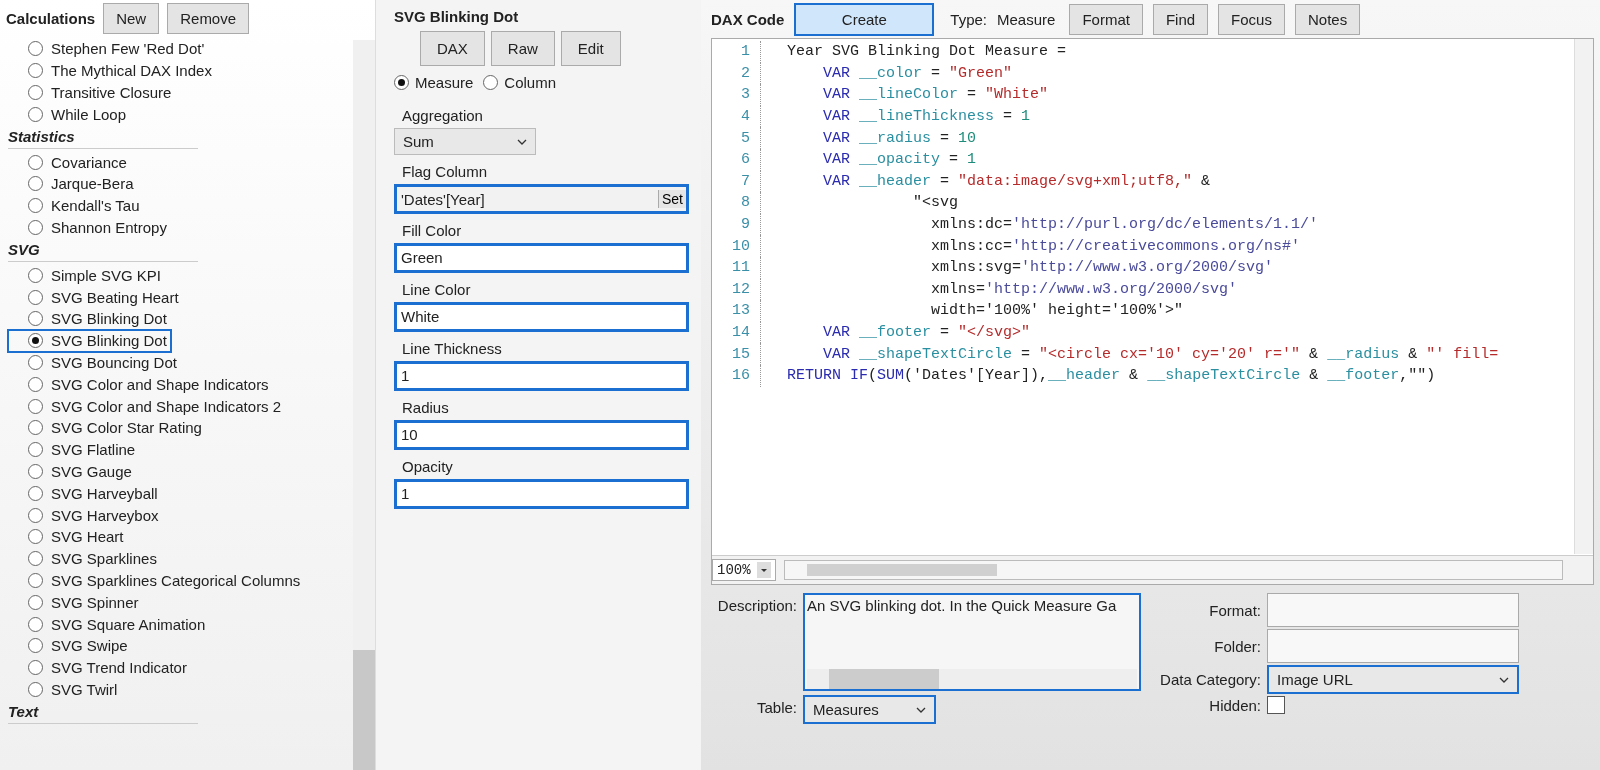 The image size is (1600, 770). Describe the element at coordinates (147, 406) in the screenshot. I see `calculation-option: SVG Color and Shape Indicators 2` at that location.